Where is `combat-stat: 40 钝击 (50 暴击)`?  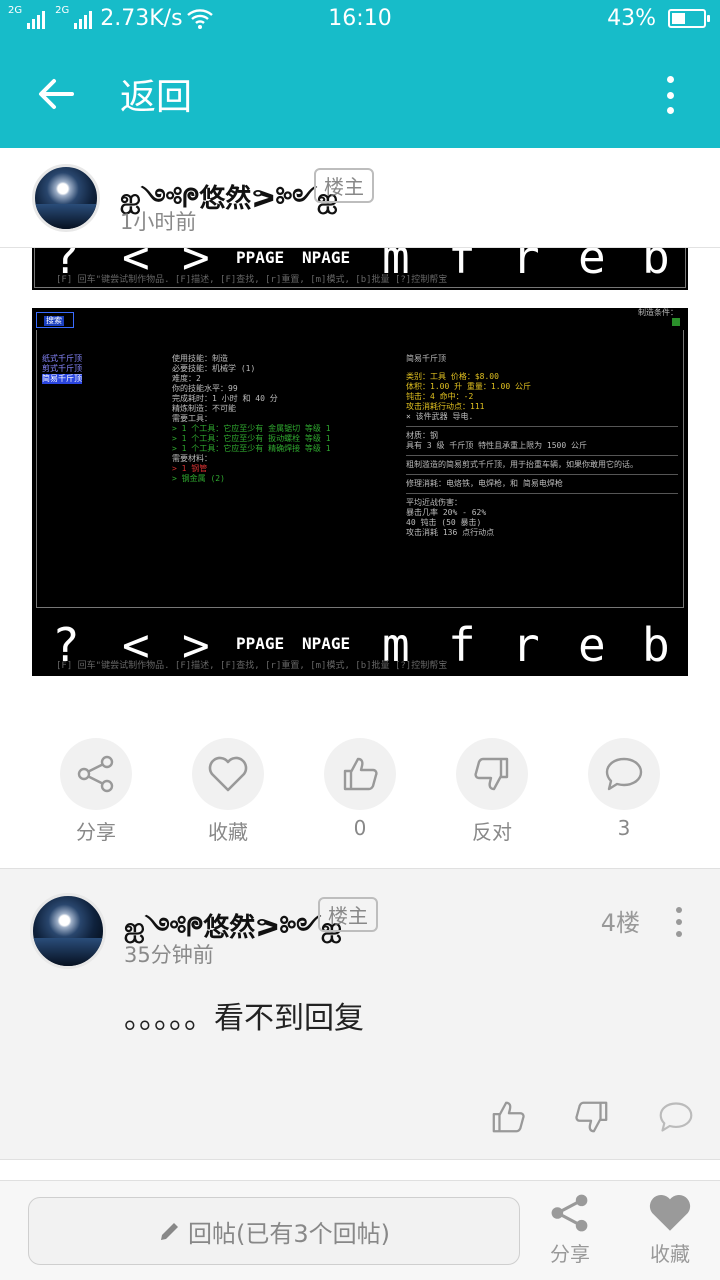 combat-stat: 40 钝击 (50 暴击) is located at coordinates (444, 522).